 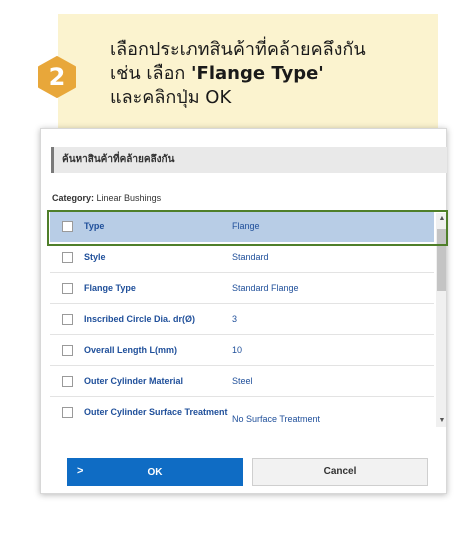 I want to click on attribute-name: Outer Cylinder Material, so click(x=134, y=381).